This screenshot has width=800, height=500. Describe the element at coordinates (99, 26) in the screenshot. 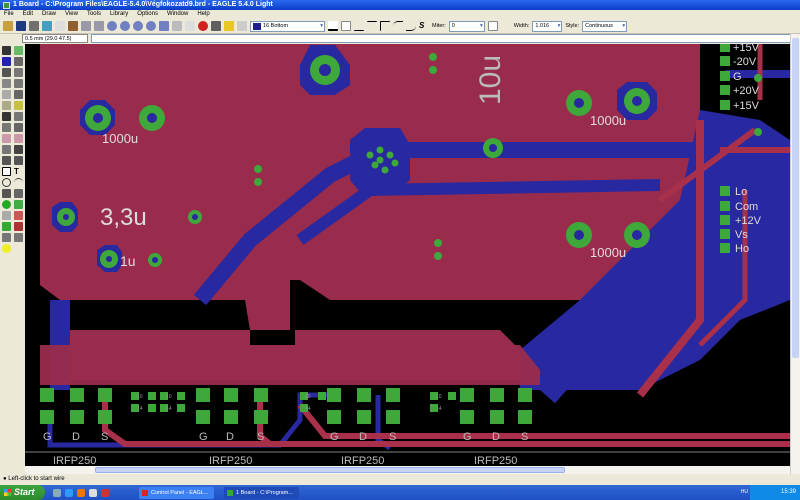

I see `ulp2-icon` at that location.